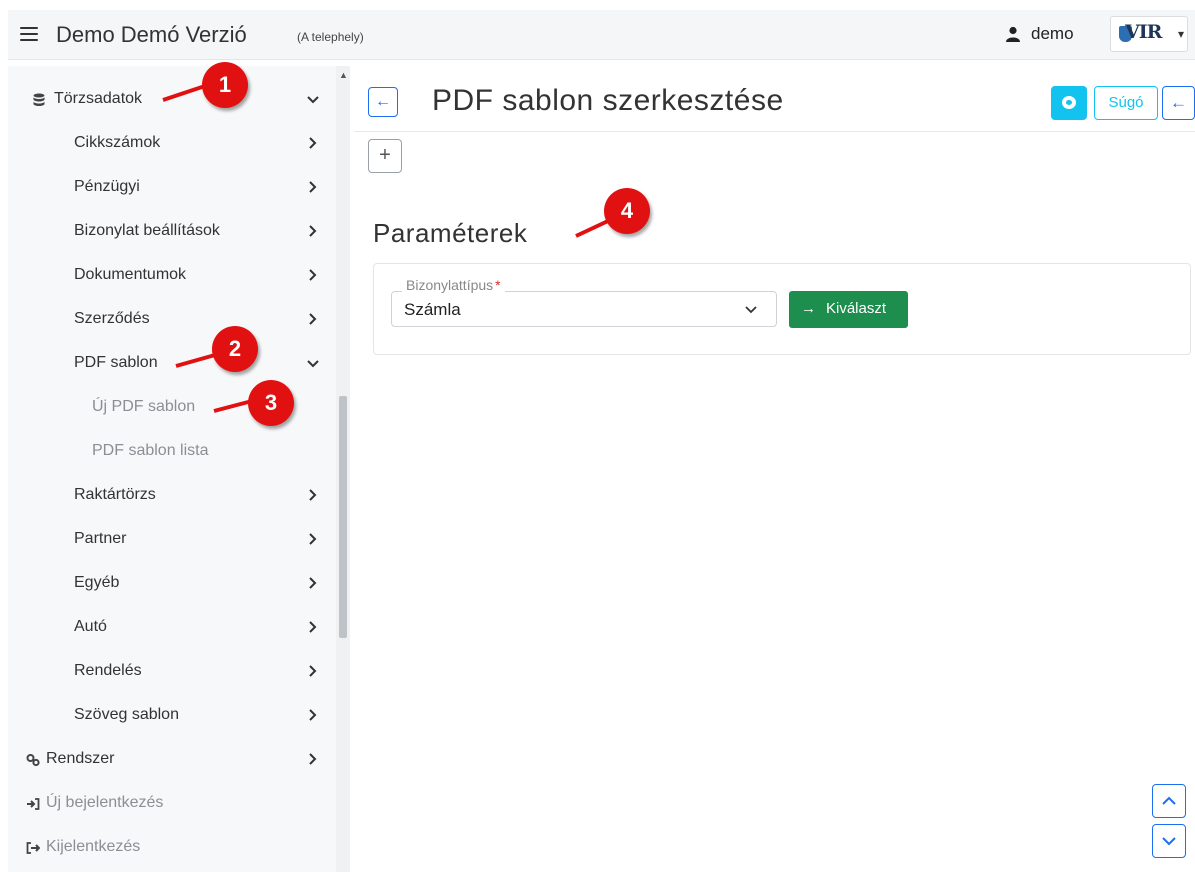  Describe the element at coordinates (126, 714) in the screenshot. I see `sidebar-item-label: Szöveg sablon` at that location.